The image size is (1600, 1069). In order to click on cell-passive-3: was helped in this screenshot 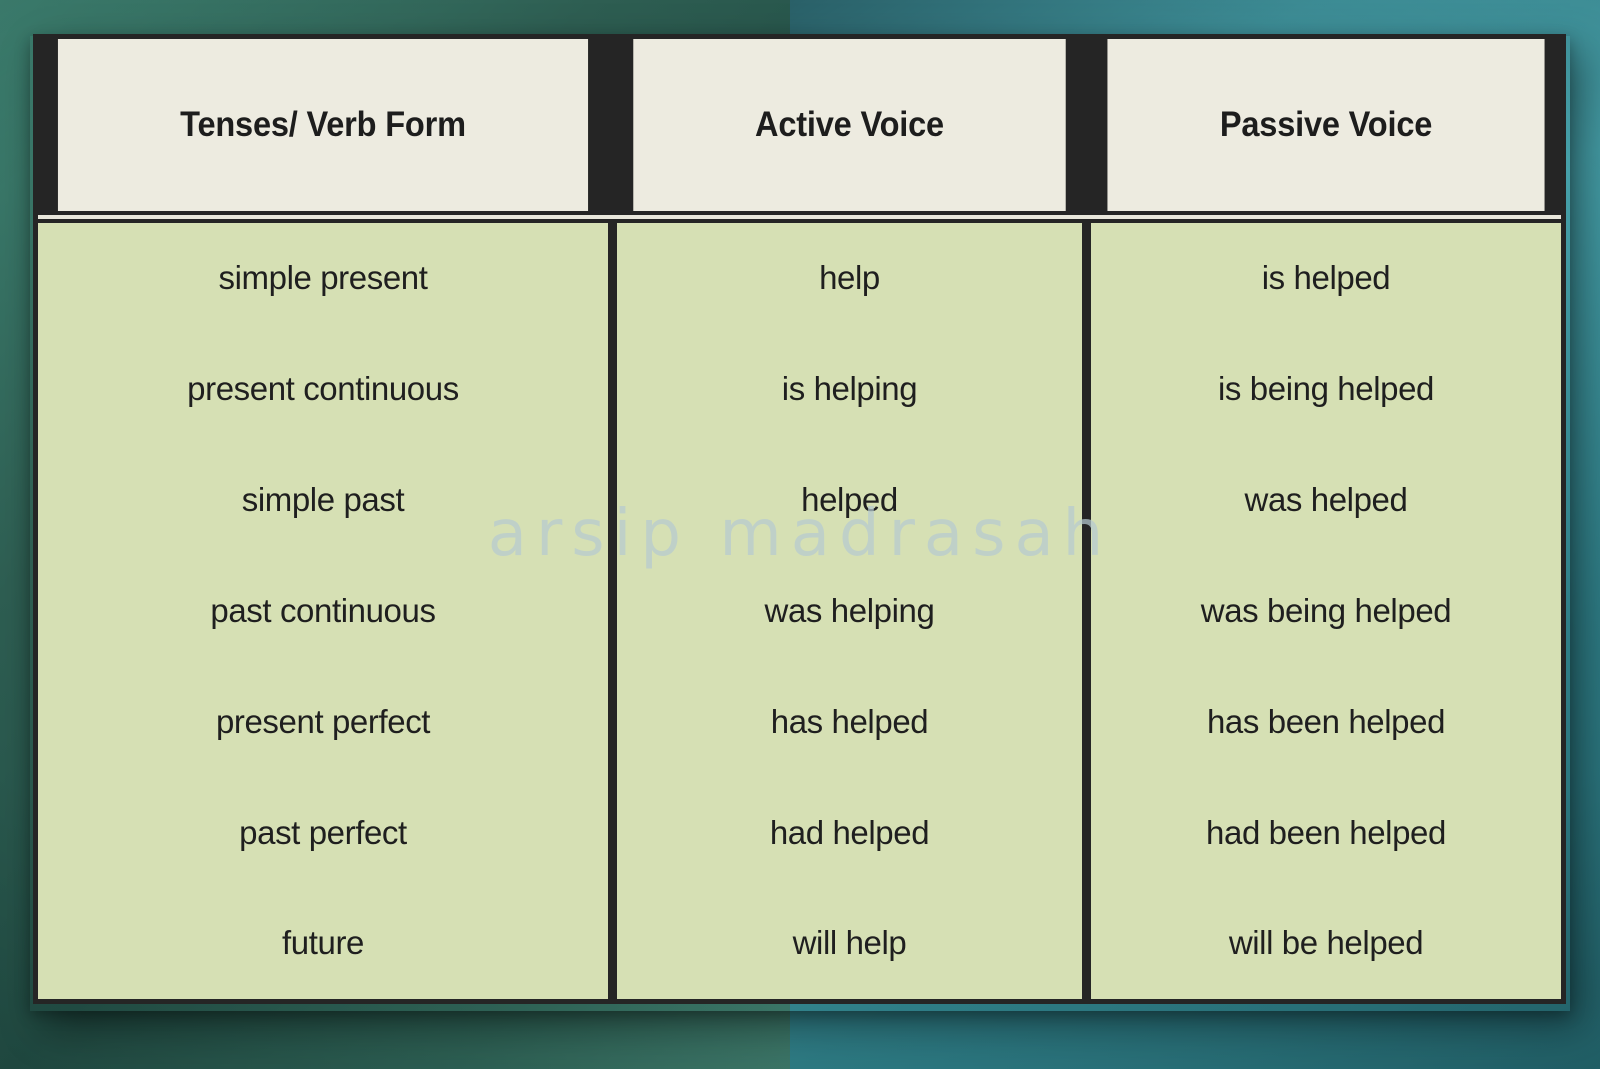, I will do `click(1326, 499)`.